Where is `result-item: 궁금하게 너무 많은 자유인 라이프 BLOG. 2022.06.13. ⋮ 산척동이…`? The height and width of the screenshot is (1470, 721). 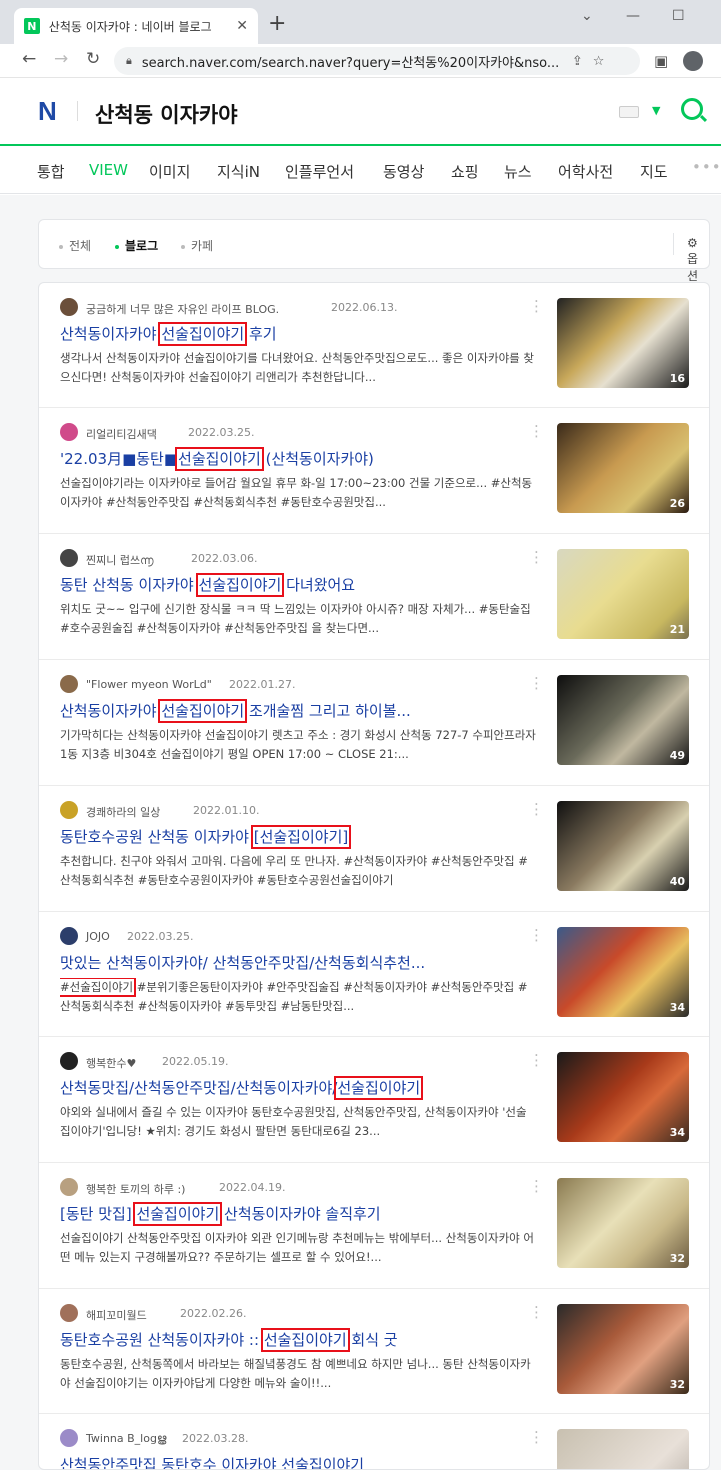 result-item: 궁금하게 너무 많은 자유인 라이프 BLOG. 2022.06.13. ⋮ 산척동이… is located at coordinates (374, 345).